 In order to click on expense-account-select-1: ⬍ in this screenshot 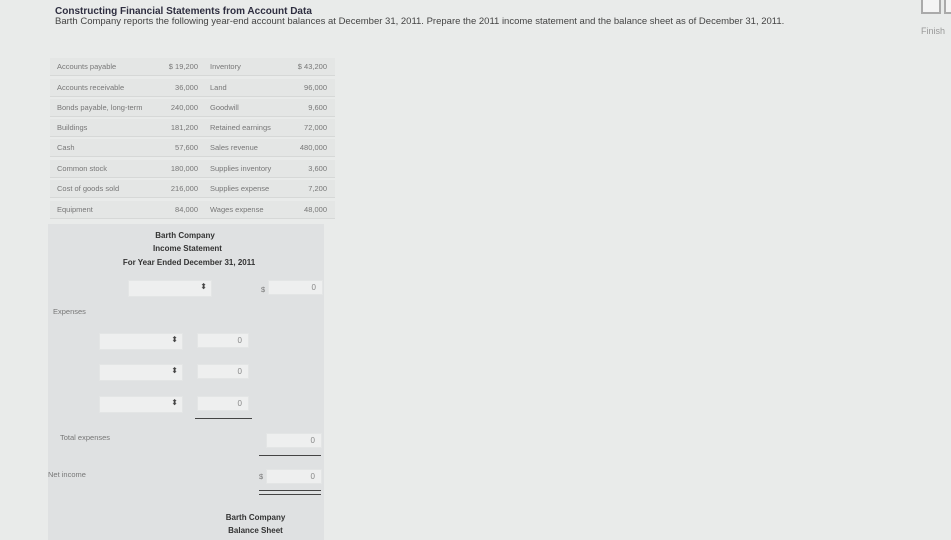, I will do `click(141, 341)`.